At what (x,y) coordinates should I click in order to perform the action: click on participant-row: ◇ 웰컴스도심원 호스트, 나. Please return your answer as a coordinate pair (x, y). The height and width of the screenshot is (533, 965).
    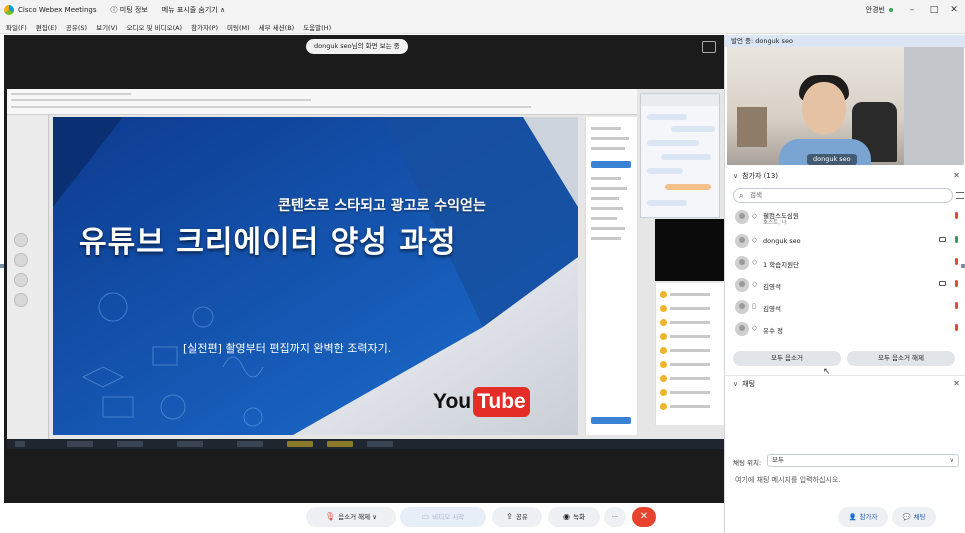
    Looking at the image, I should click on (845, 216).